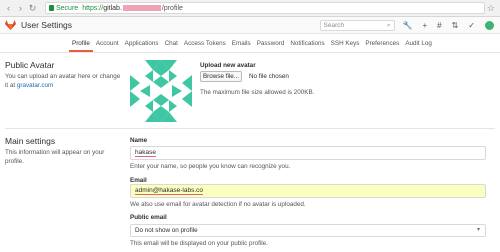 The image size is (500, 252). What do you see at coordinates (67, 8) in the screenshot?
I see `secure-label: Secure` at bounding box center [67, 8].